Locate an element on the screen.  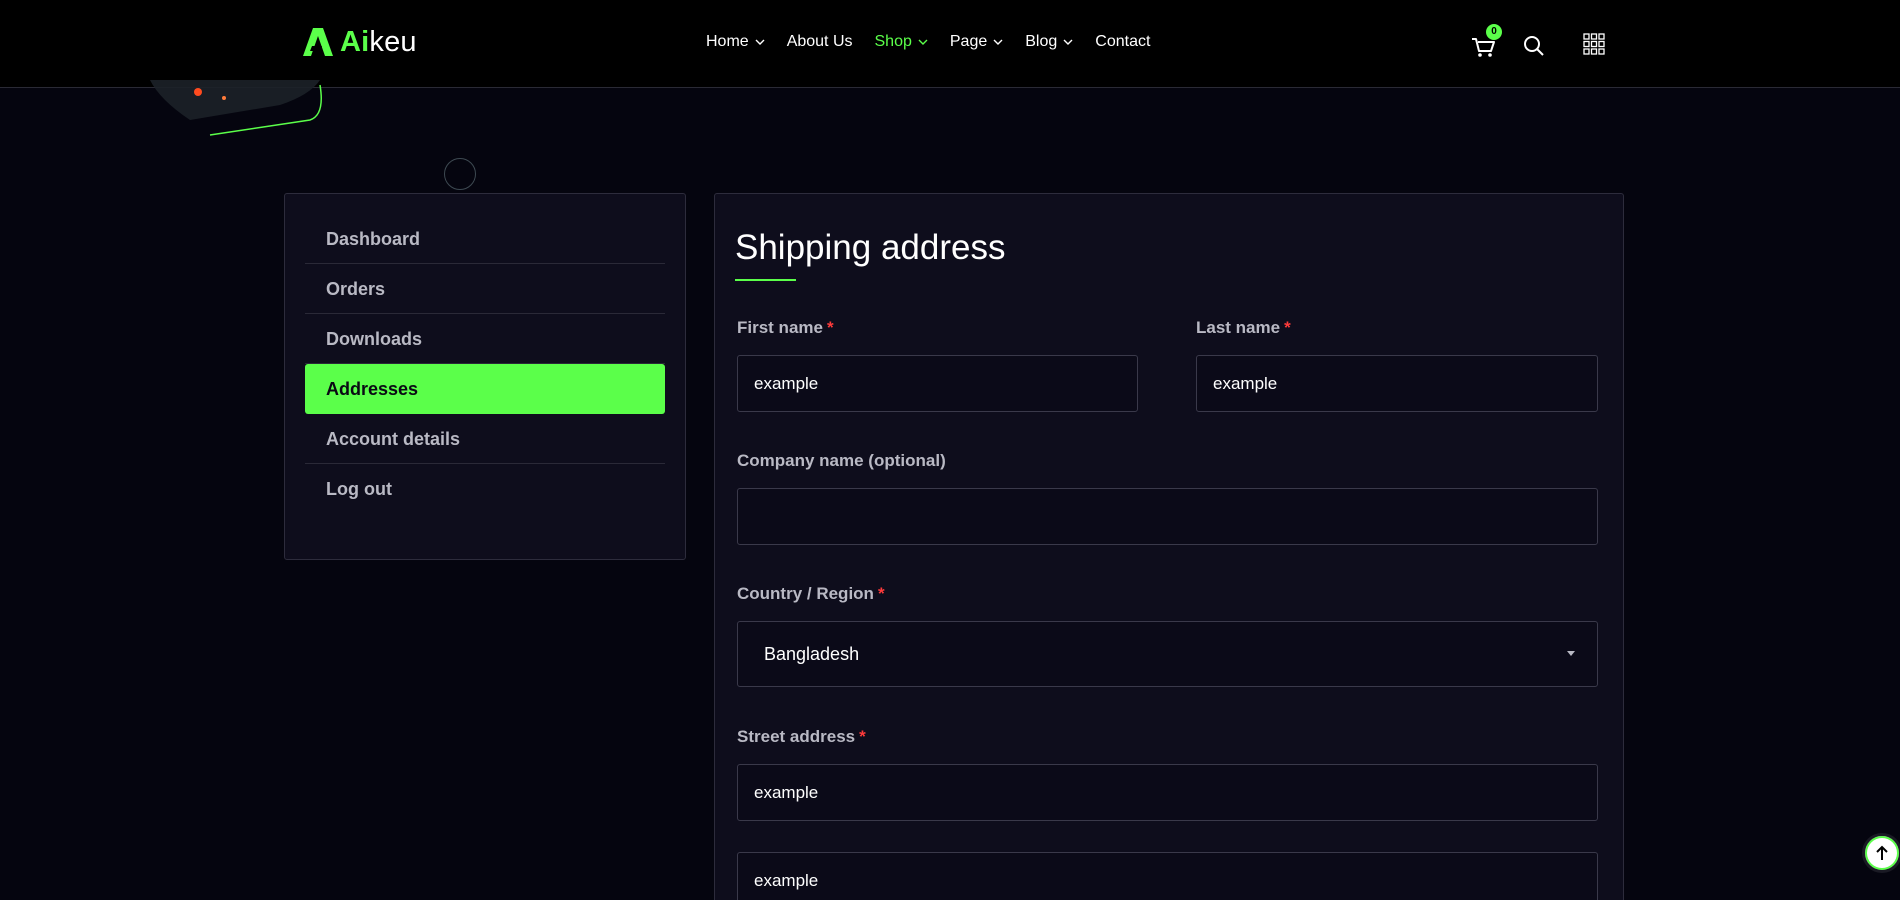
nav-label: Blog is located at coordinates (1041, 41).